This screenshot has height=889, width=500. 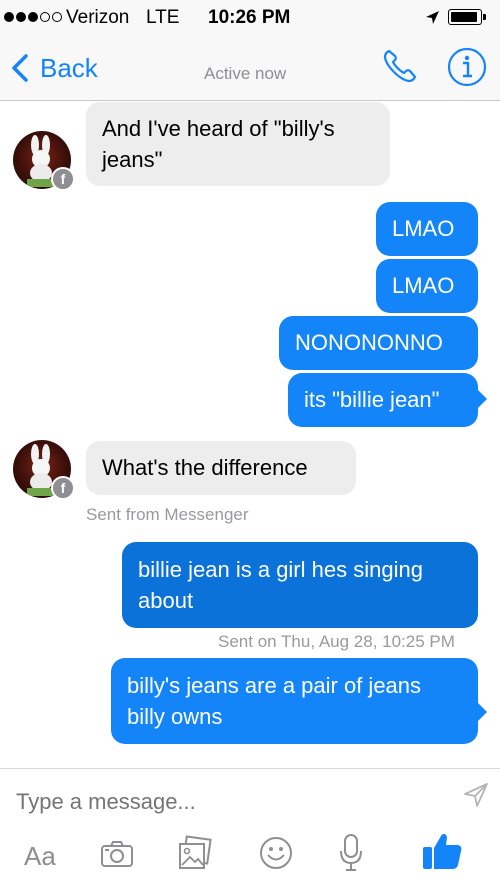 I want to click on status-bar: Verizon LTE 10:26 PM, so click(x=250, y=18).